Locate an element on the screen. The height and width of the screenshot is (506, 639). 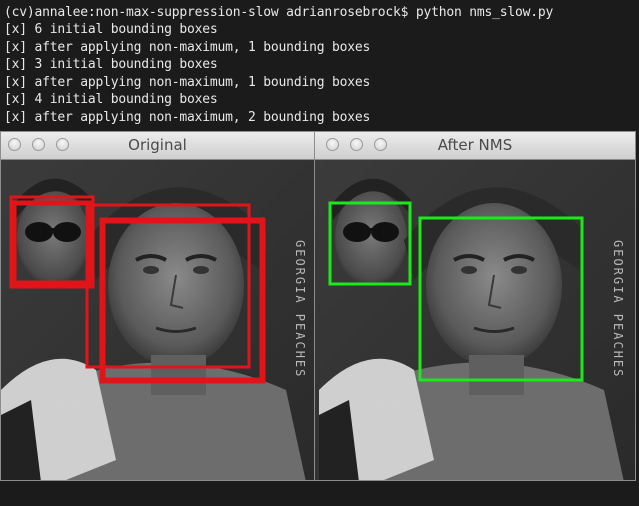
after-nms-window-titlebar: After NMS is located at coordinates (475, 146).